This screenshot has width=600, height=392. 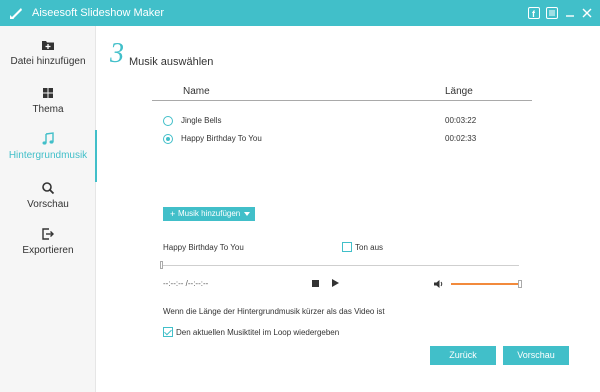 I want to click on header-divider, so click(x=342, y=100).